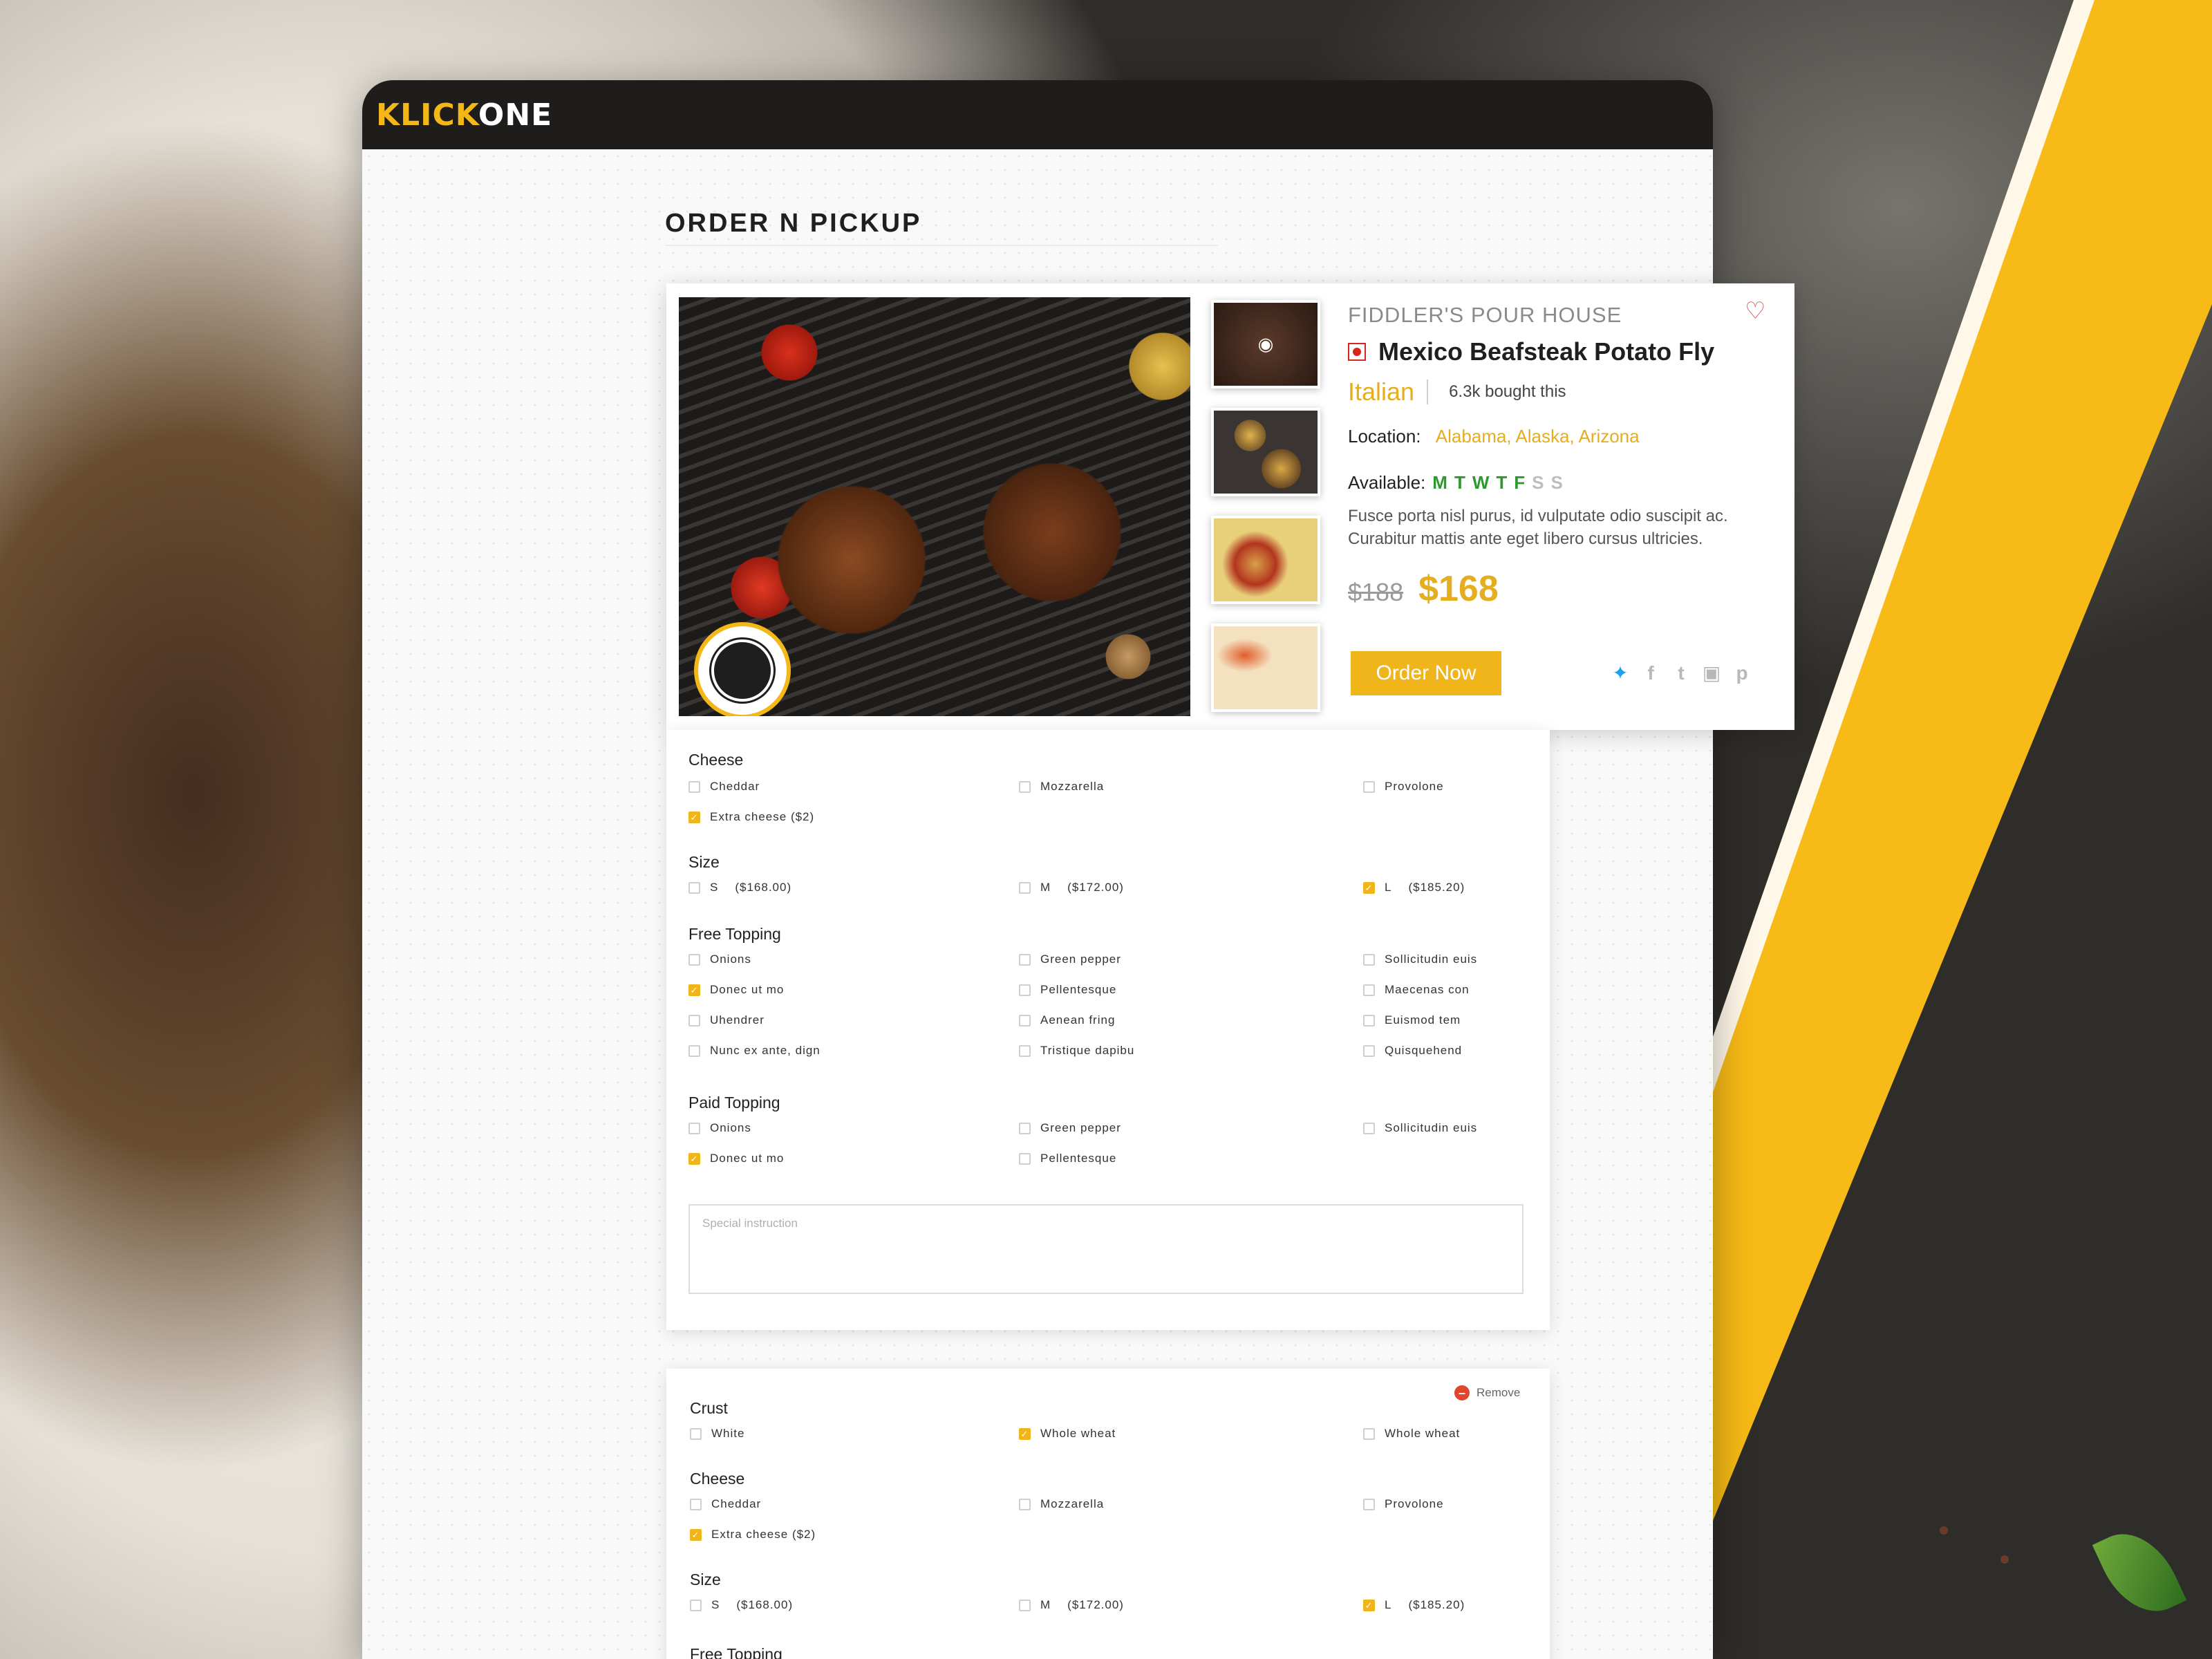 The width and height of the screenshot is (2212, 1659). Describe the element at coordinates (1076, 1051) in the screenshot. I see `option-tristique: Tristique dapibu` at that location.